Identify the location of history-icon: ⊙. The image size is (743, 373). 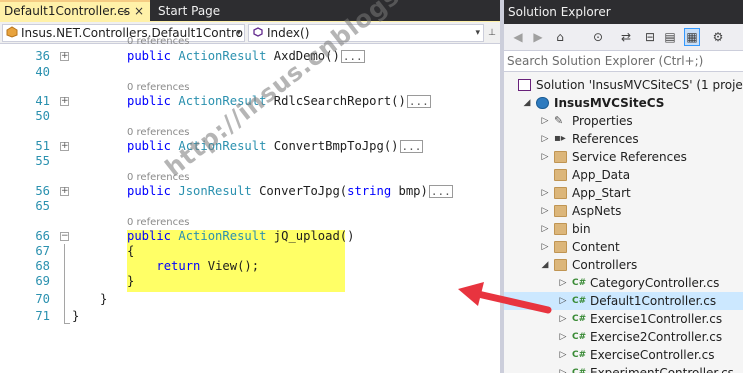
(598, 37).